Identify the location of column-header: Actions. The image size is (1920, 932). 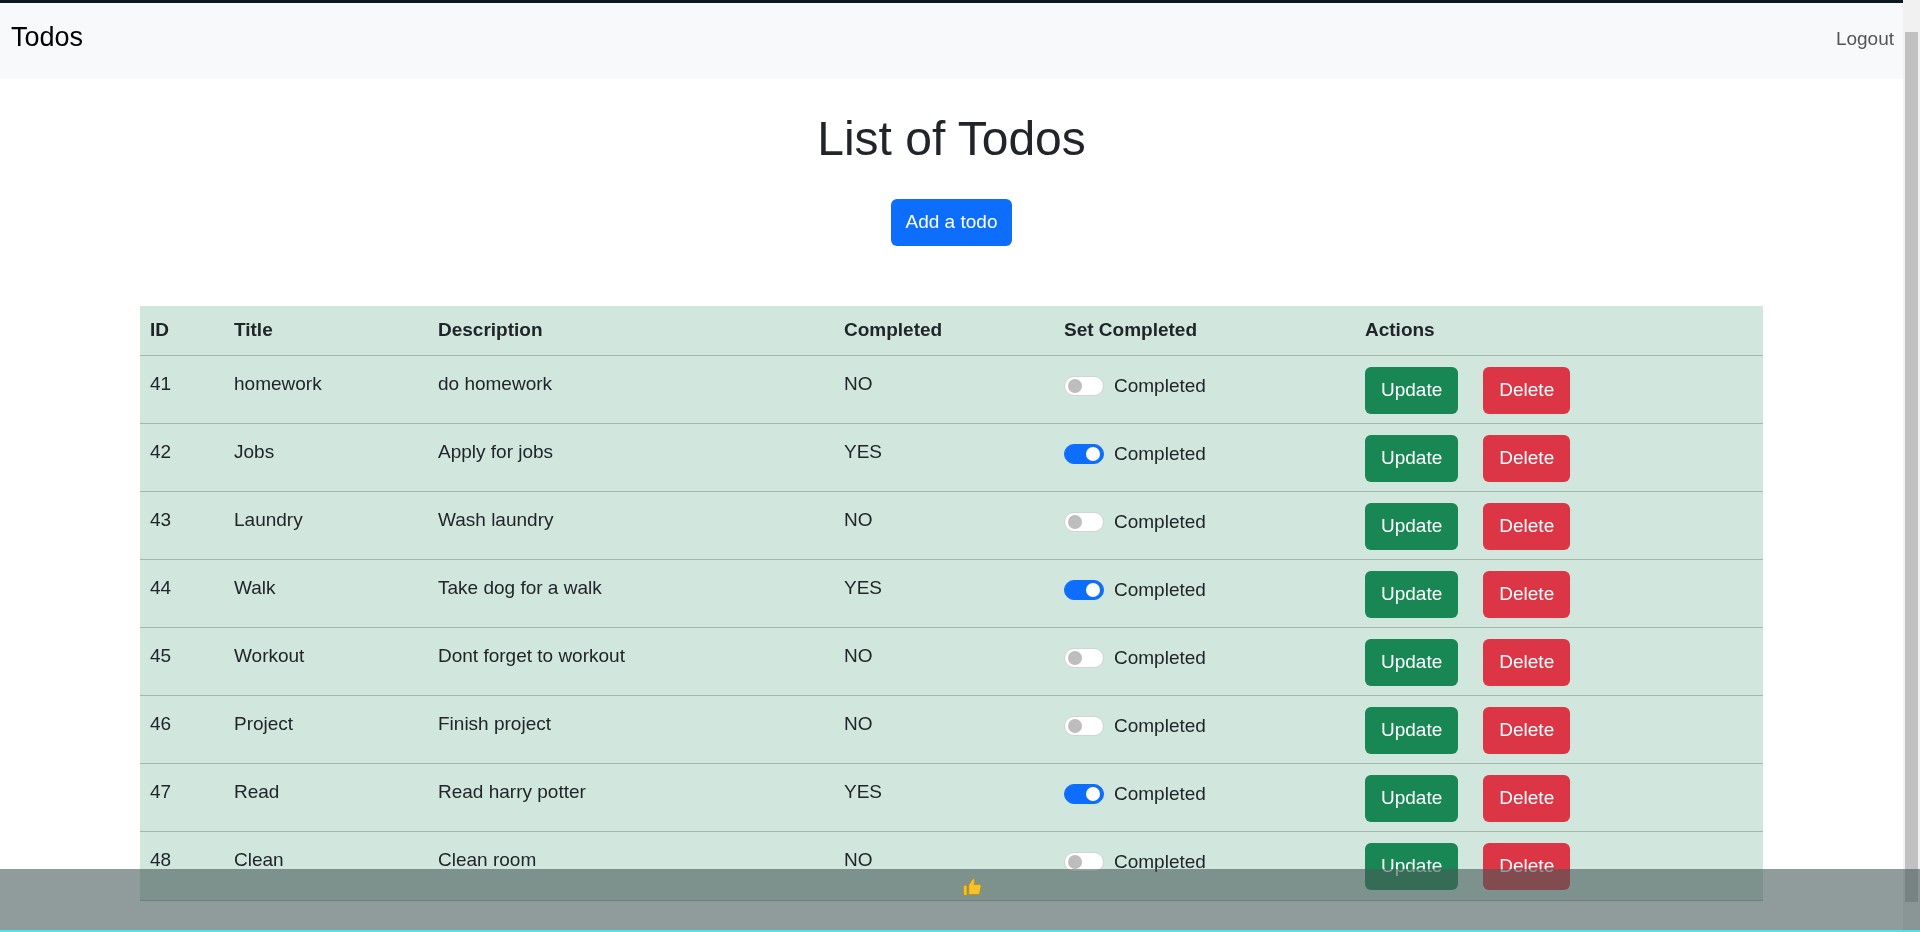
(1400, 330).